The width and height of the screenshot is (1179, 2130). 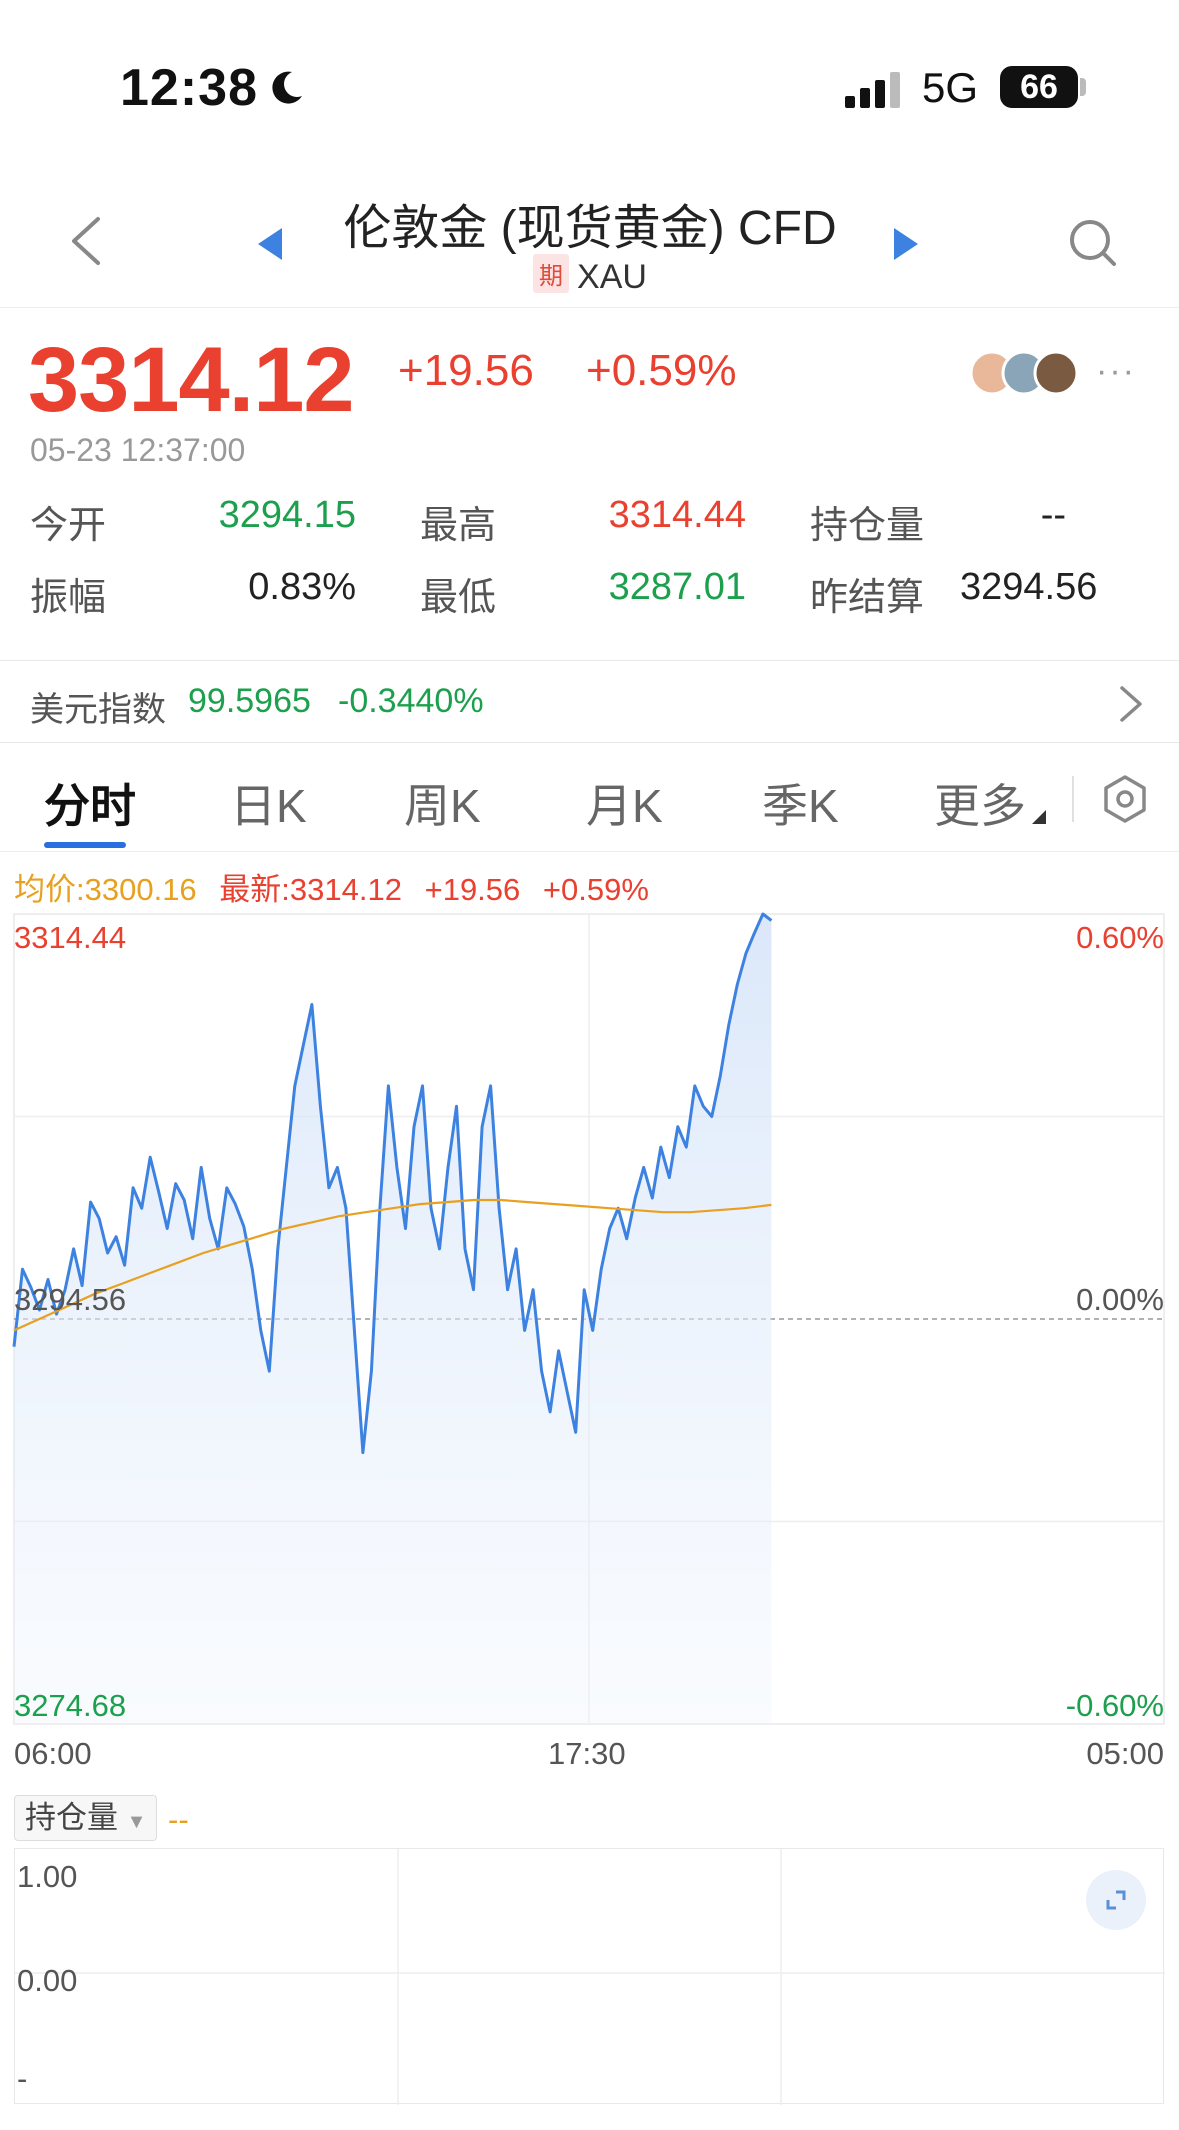 What do you see at coordinates (98, 710) in the screenshot?
I see `usd-index-label: 美元指数` at bounding box center [98, 710].